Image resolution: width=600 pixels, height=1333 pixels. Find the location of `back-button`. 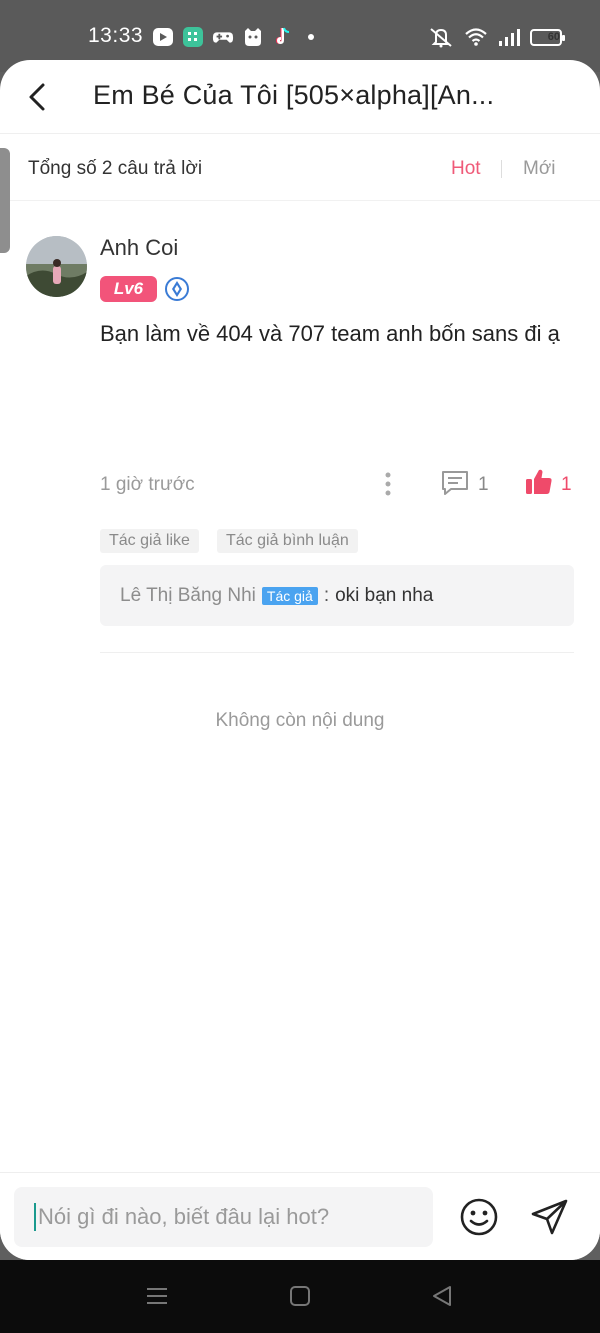

back-button is located at coordinates (37, 97).